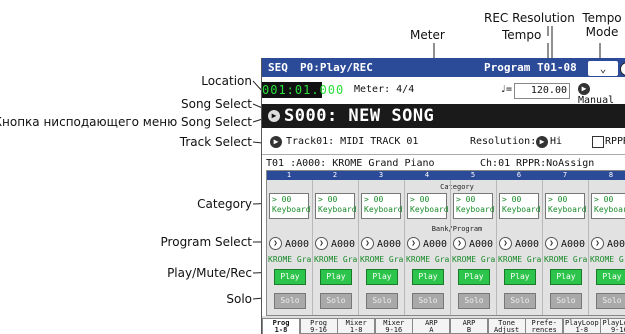 The image size is (625, 334). Describe the element at coordinates (506, 326) in the screenshot. I see `page-tab: Tone Adjust` at that location.